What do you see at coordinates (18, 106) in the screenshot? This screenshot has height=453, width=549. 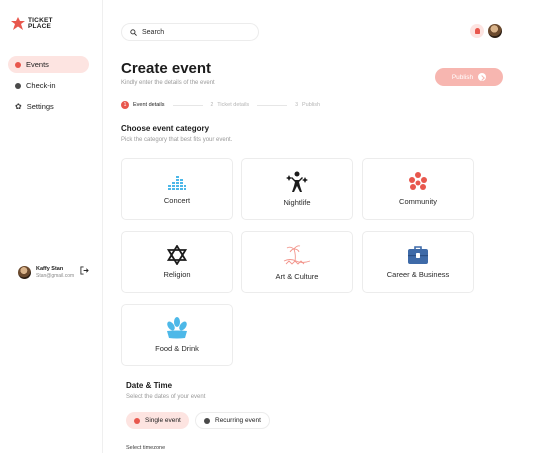 I see `gear-icon: ✿` at bounding box center [18, 106].